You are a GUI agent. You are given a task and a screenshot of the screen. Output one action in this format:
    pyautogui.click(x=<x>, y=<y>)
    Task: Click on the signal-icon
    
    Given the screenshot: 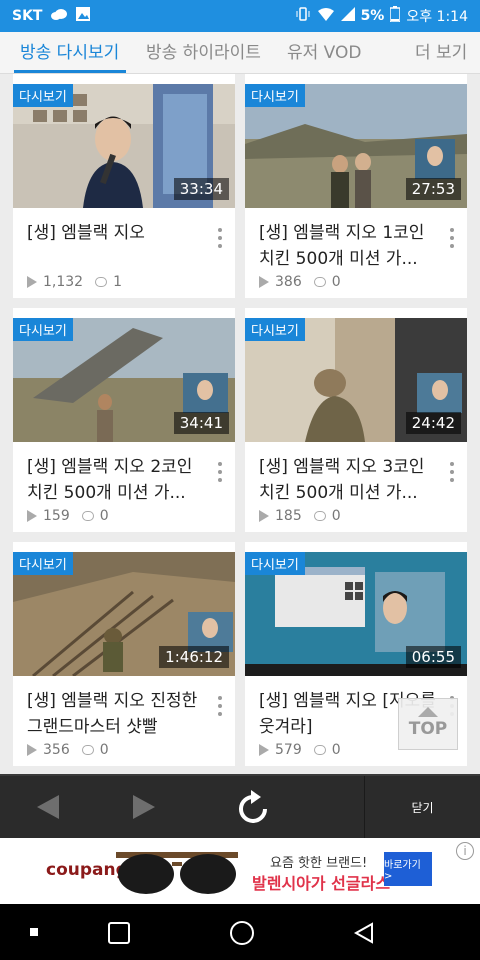 What is the action you would take?
    pyautogui.click(x=347, y=16)
    